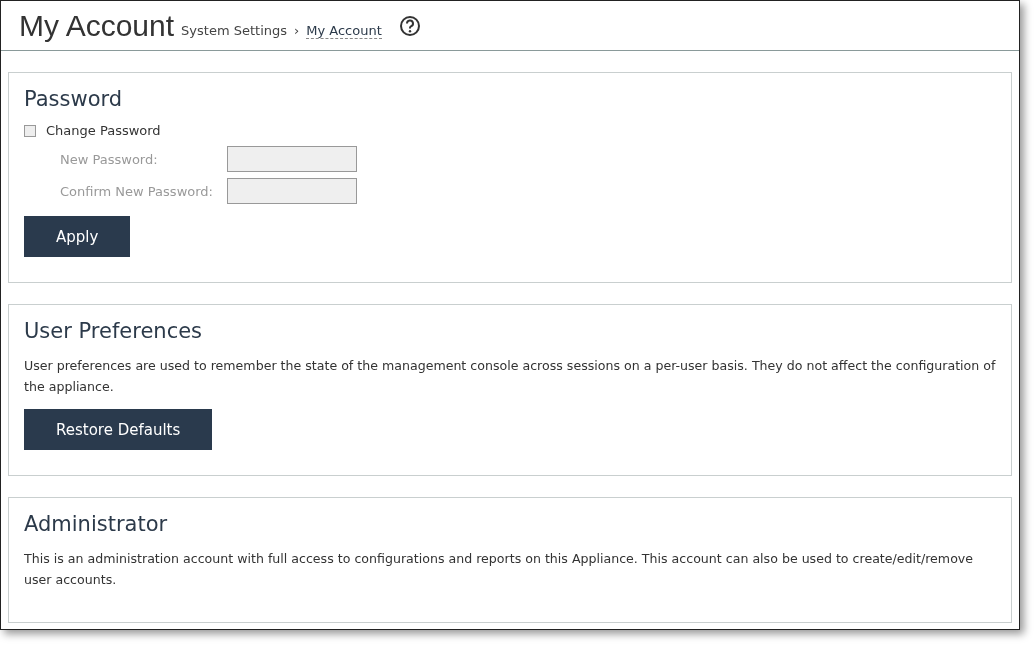 This screenshot has height=650, width=1035. I want to click on breadcrumb-link: System Settings, so click(234, 30).